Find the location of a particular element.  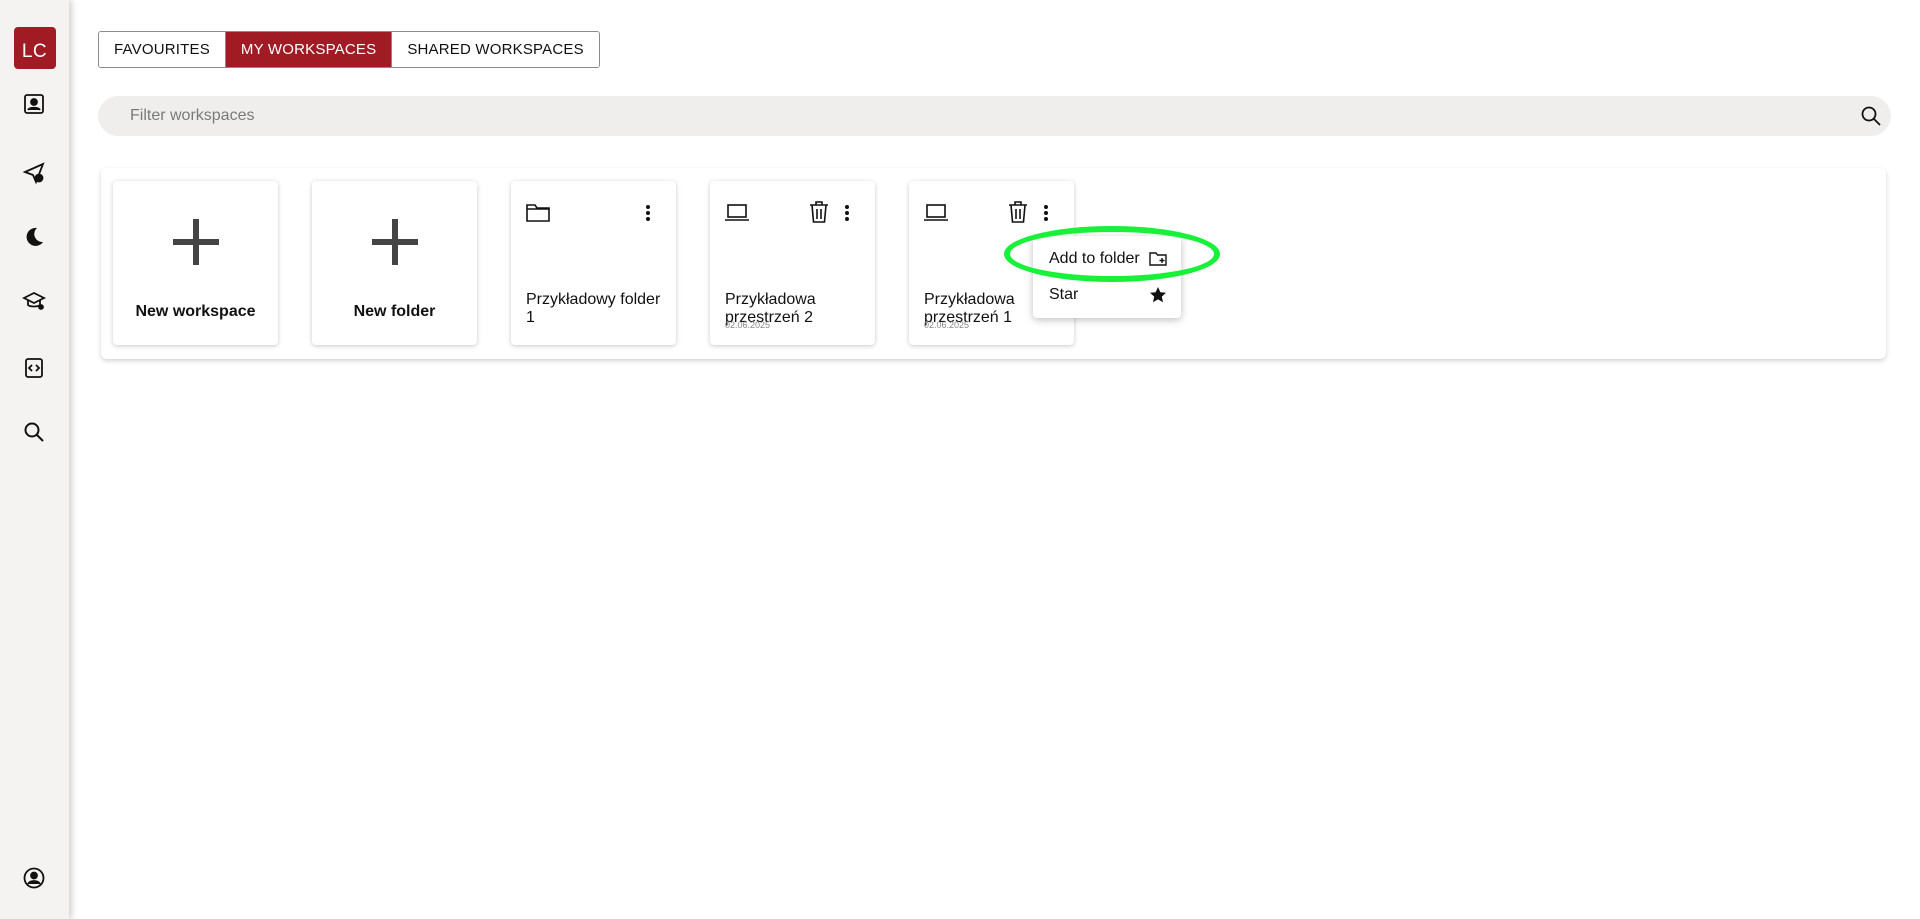

new-workspace-card: New workspace is located at coordinates (195, 263).